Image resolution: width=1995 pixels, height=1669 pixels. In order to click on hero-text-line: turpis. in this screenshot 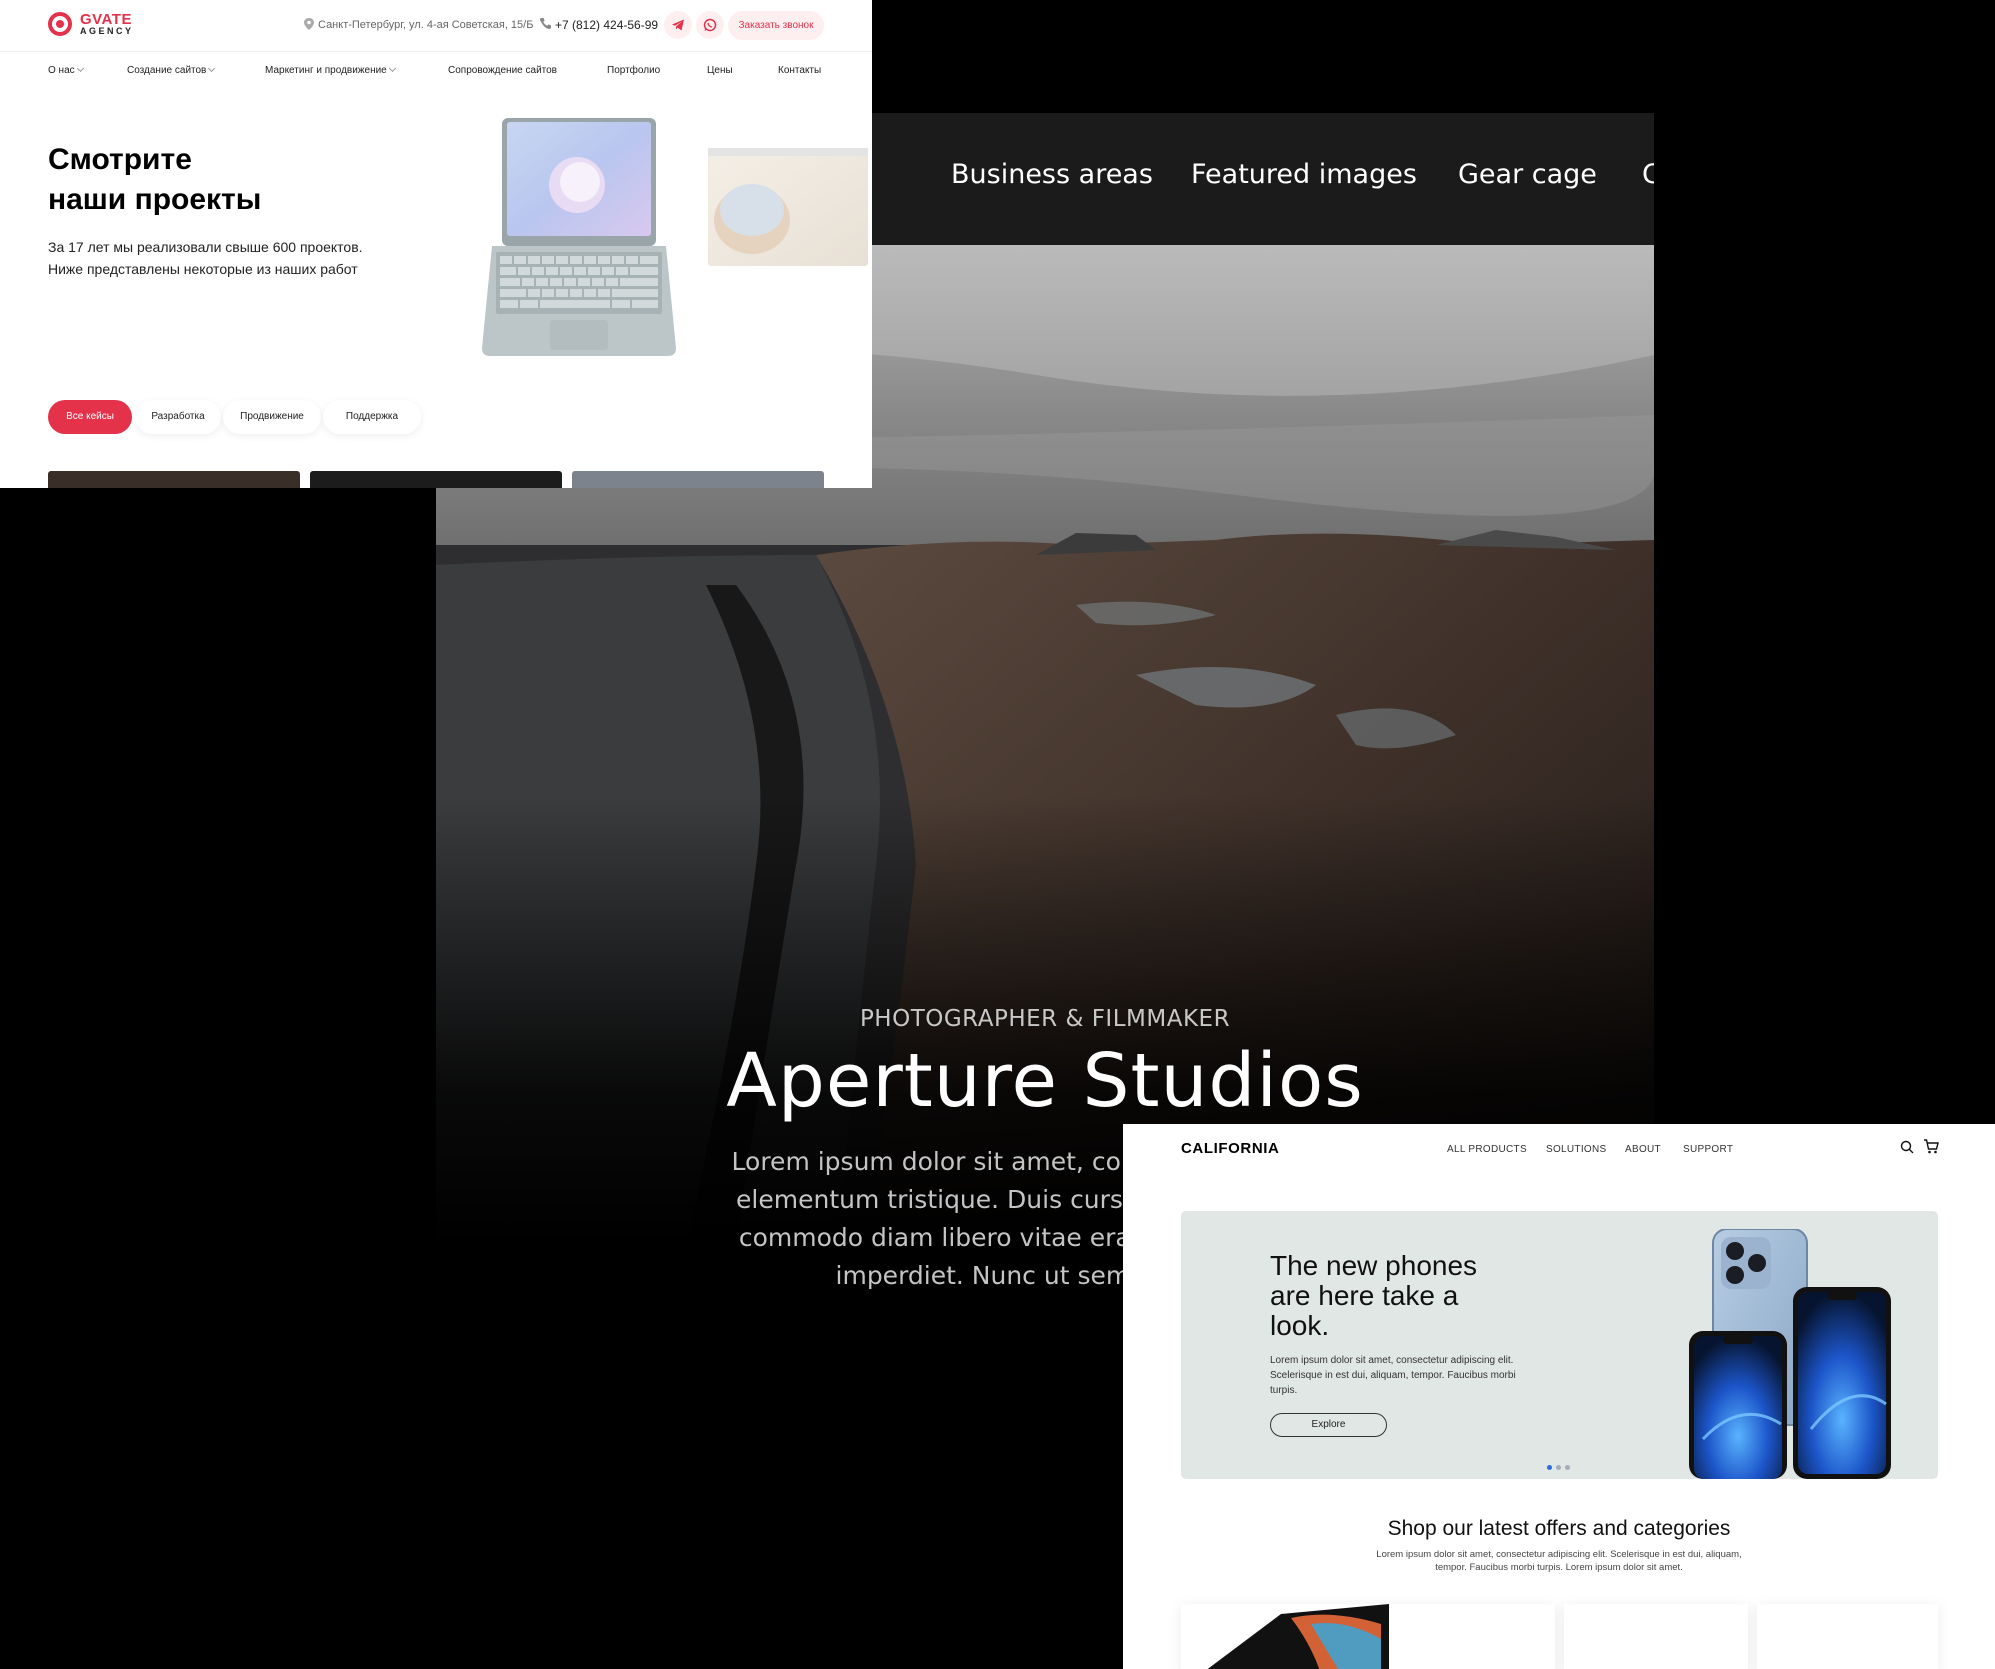, I will do `click(1284, 1390)`.